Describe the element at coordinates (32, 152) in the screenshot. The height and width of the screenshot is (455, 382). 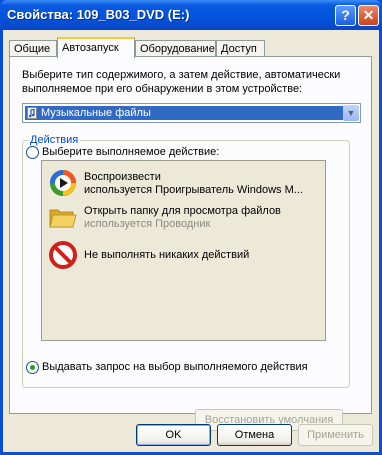
I see `radio-choose-action` at that location.